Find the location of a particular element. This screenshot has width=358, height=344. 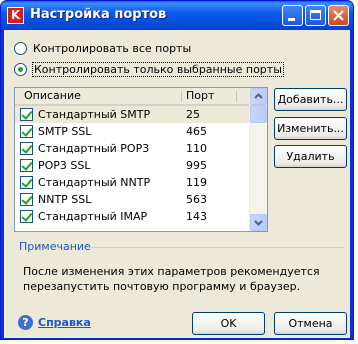

help-link: Справка is located at coordinates (64, 322).